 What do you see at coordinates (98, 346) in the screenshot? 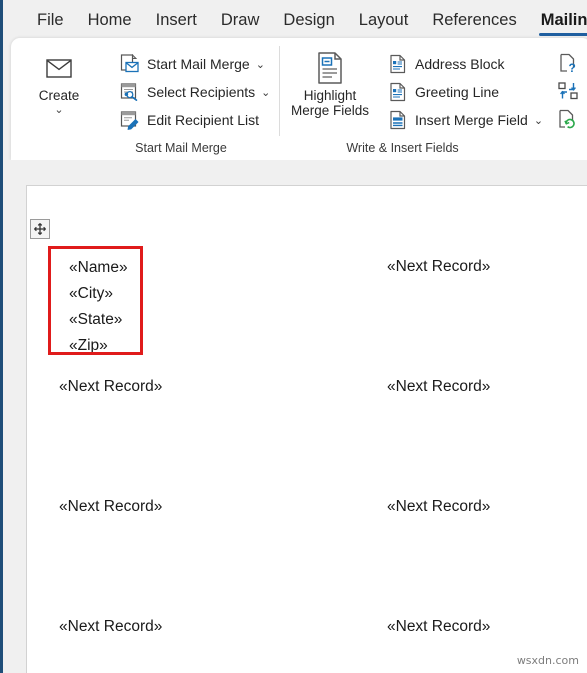
I see `merge-field-zip: «Zip»` at bounding box center [98, 346].